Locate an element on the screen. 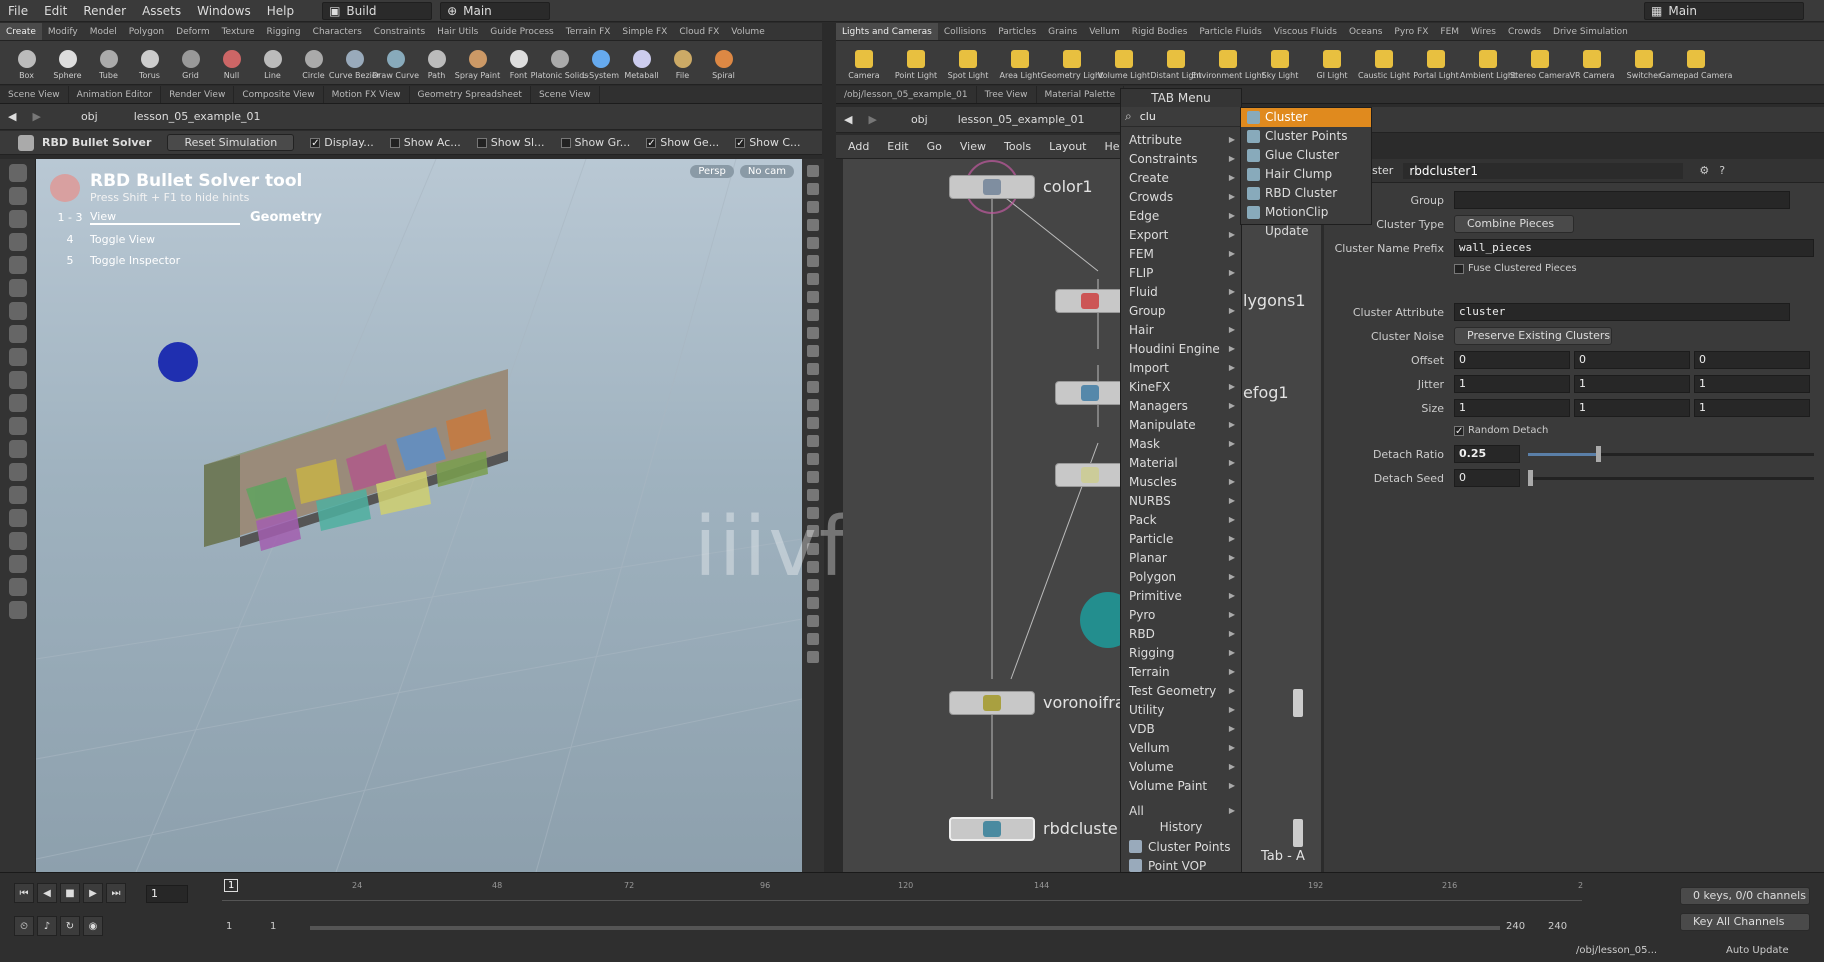  detach-seed-field: 0 is located at coordinates (1487, 478).